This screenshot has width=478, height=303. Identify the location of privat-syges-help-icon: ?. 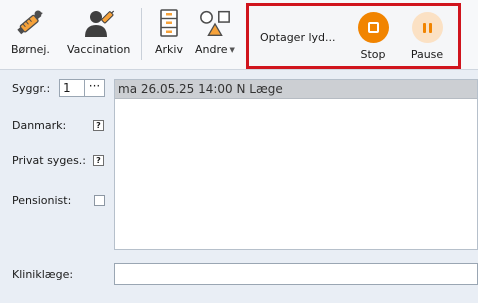
(98, 160).